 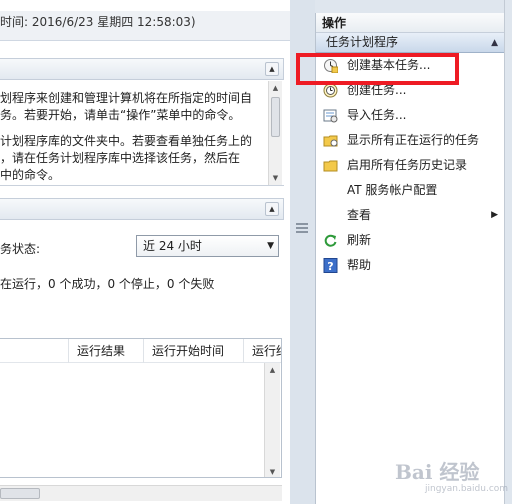 I want to click on task-status-section-header: ▲, so click(x=142, y=209).